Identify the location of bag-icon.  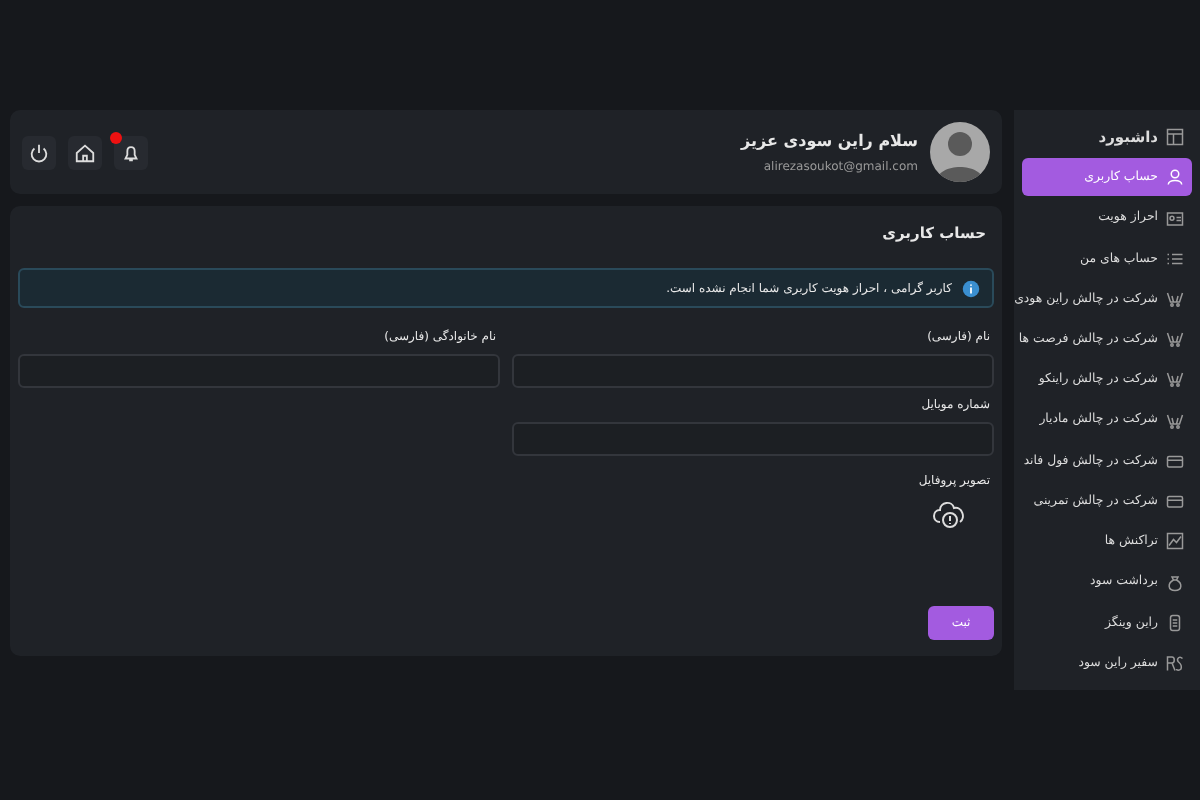
(1175, 582).